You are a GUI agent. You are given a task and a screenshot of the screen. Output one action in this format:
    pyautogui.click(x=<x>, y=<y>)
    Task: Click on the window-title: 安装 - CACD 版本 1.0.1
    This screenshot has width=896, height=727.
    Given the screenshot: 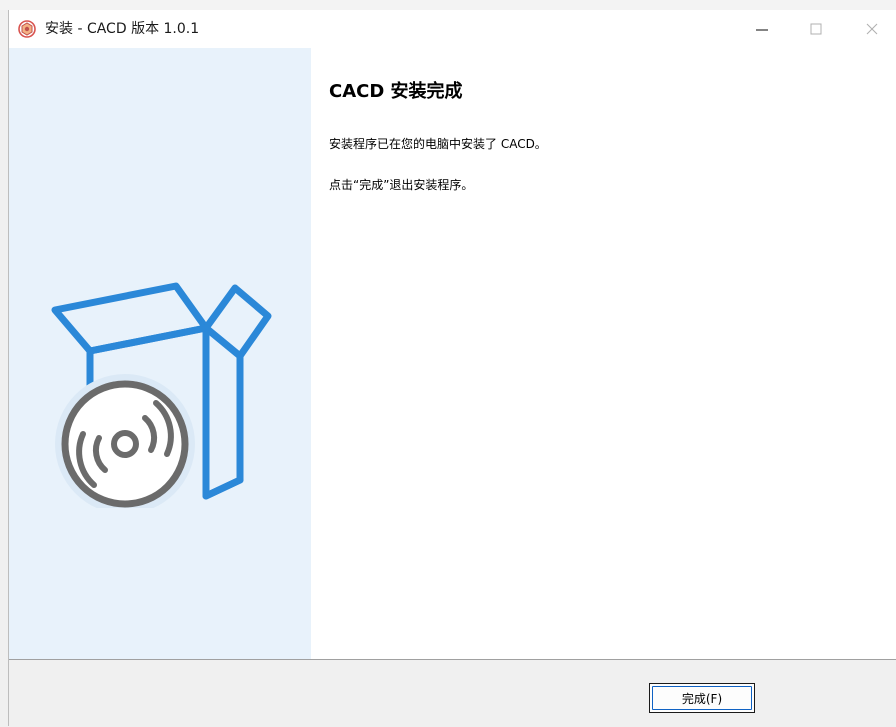 What is the action you would take?
    pyautogui.click(x=122, y=29)
    